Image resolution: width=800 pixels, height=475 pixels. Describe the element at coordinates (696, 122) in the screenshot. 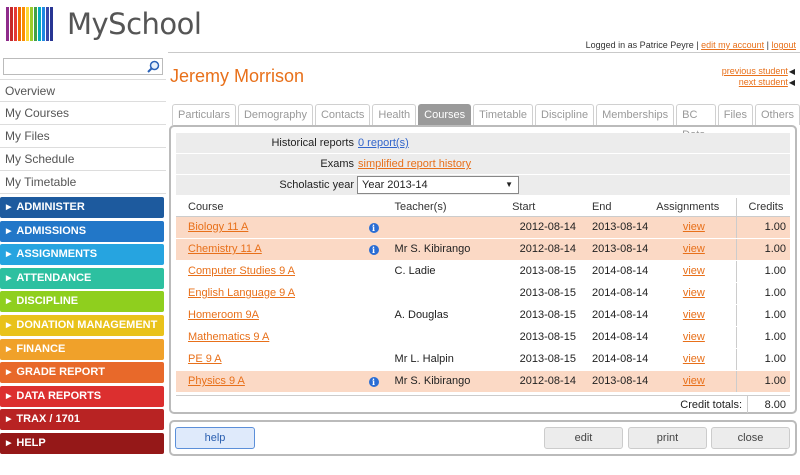

I see `tab-bc-data: BC Data` at that location.